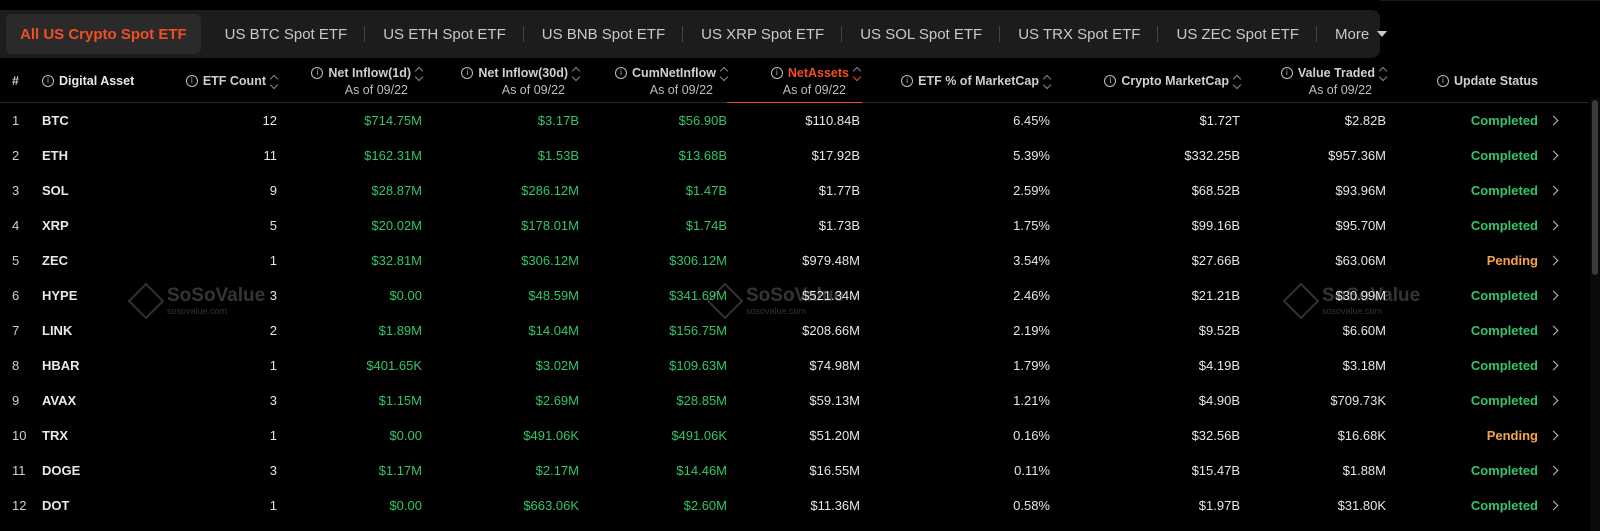 The width and height of the screenshot is (1600, 531). Describe the element at coordinates (835, 505) in the screenshot. I see `net-assets: $11.36M` at that location.